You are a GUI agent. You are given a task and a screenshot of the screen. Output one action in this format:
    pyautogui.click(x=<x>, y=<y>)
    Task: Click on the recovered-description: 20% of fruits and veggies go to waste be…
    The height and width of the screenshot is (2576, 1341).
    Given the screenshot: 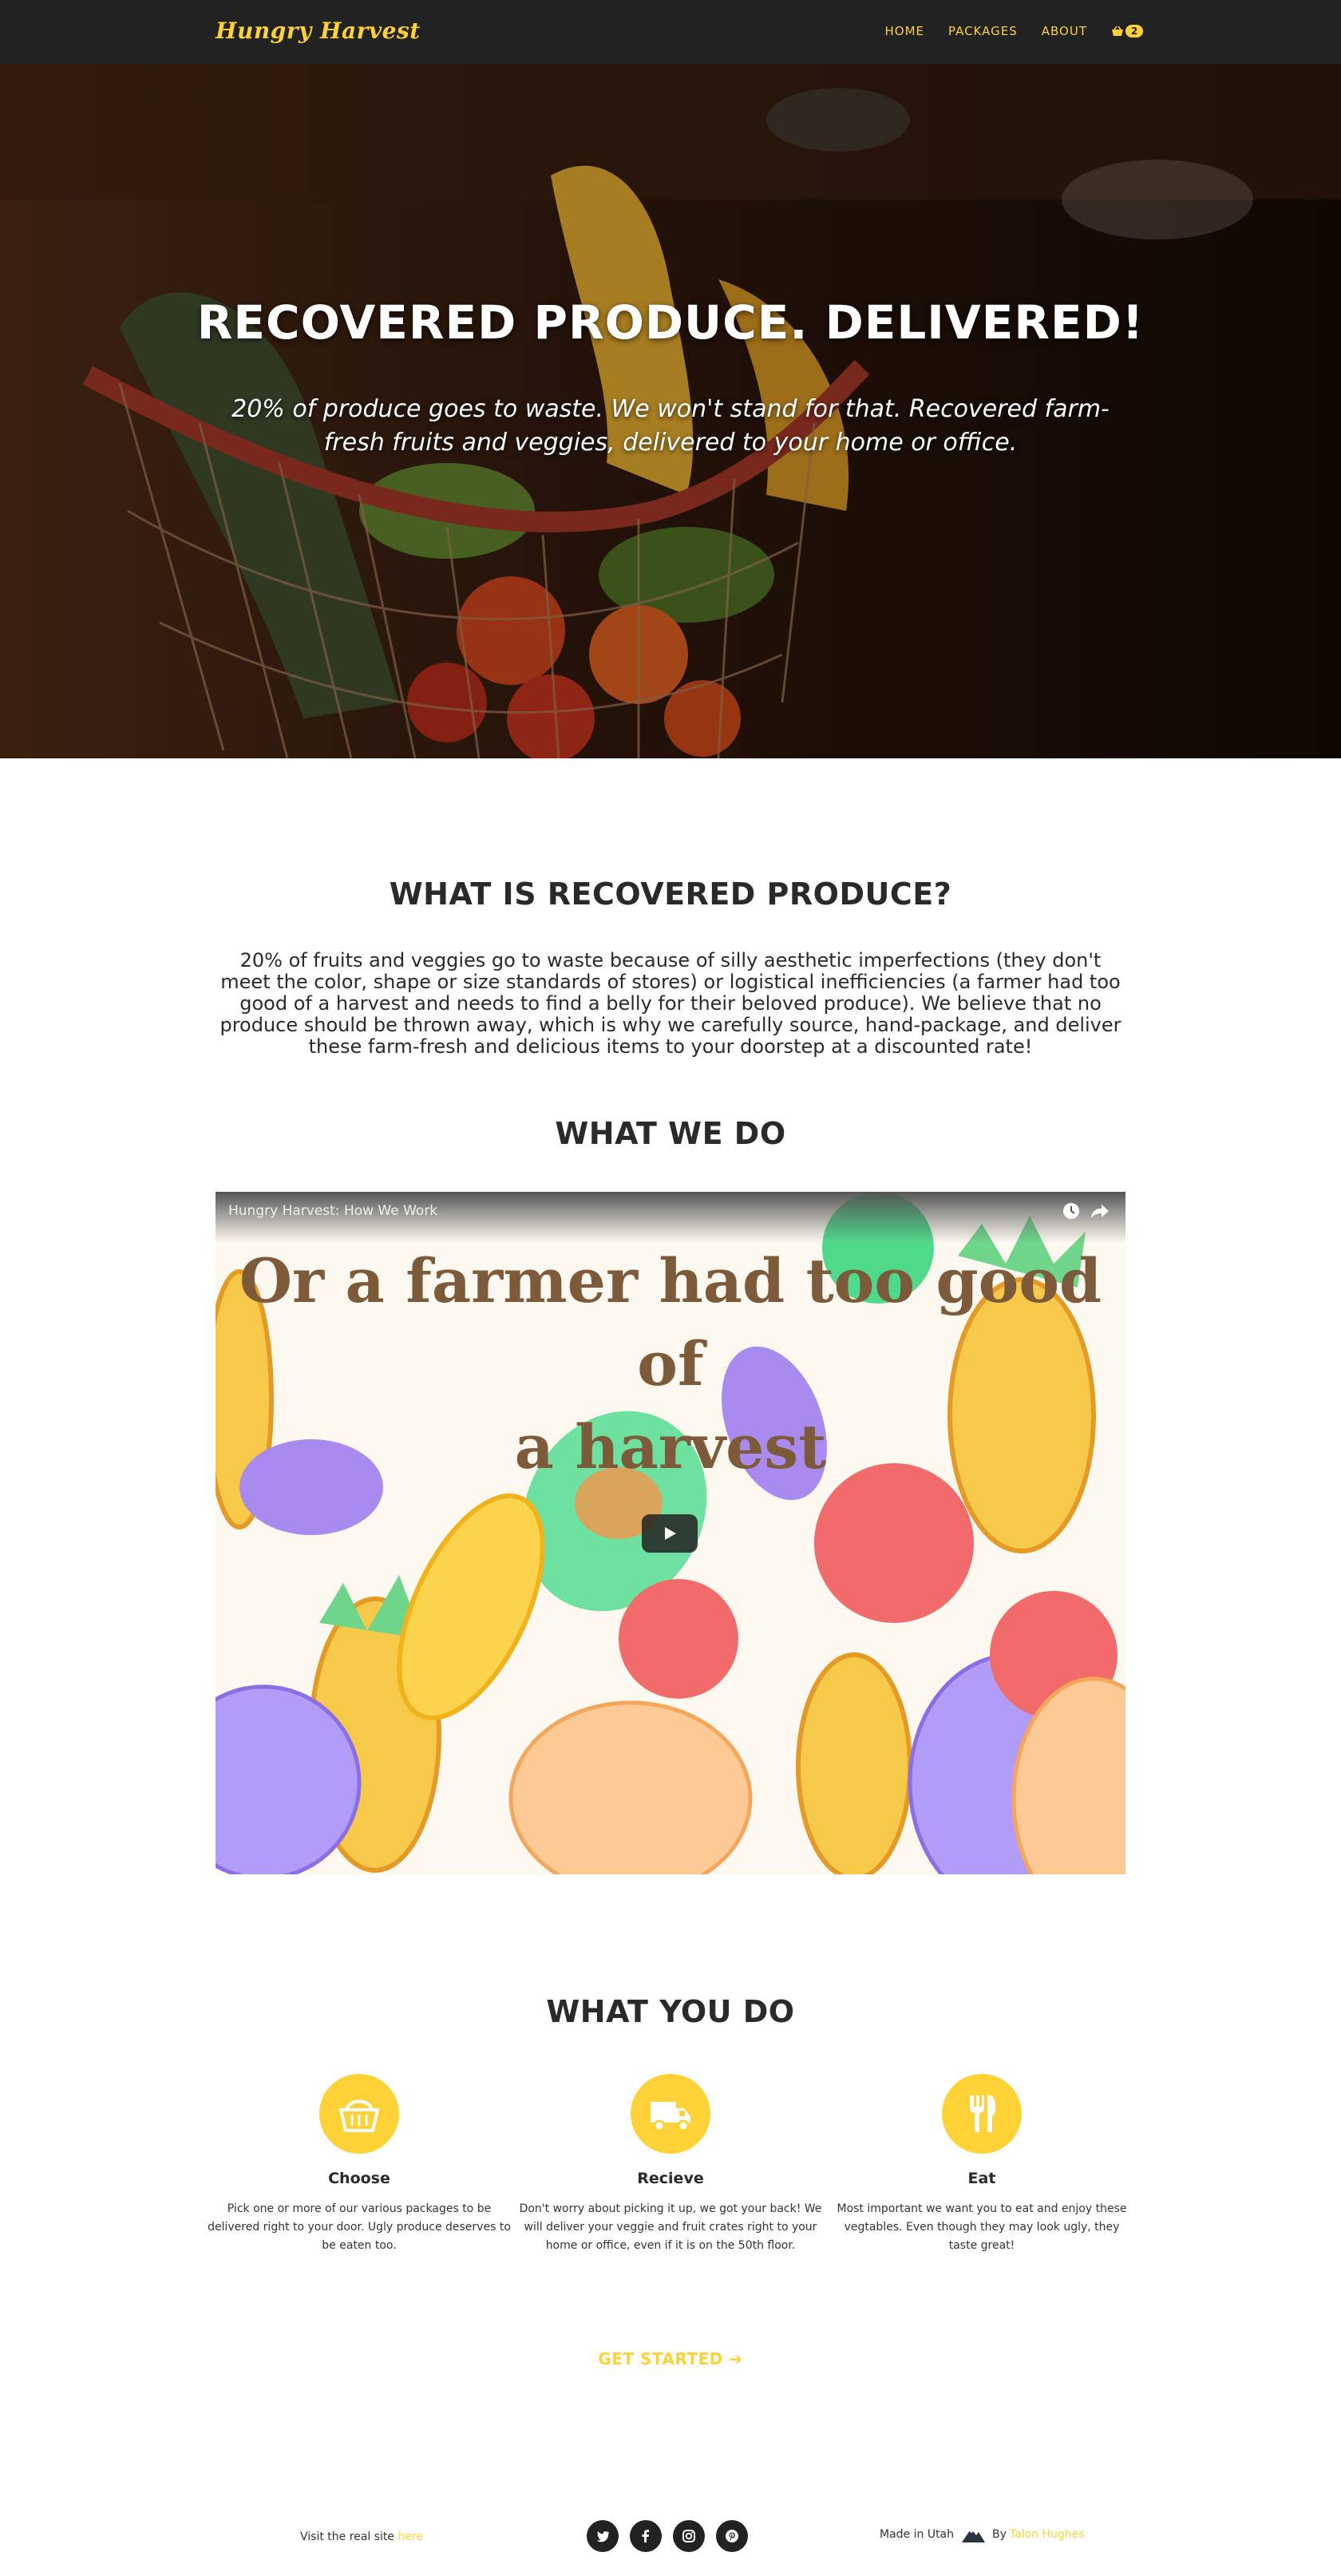 What is the action you would take?
    pyautogui.click(x=670, y=1003)
    